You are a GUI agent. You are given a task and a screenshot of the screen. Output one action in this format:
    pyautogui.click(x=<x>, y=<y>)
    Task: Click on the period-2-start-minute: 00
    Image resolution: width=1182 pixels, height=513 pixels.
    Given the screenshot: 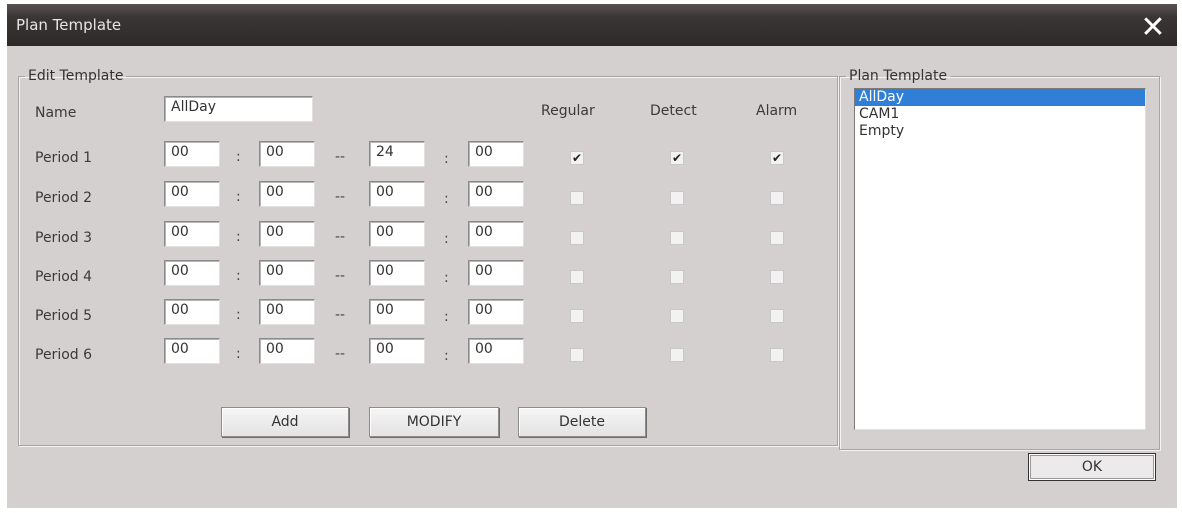 What is the action you would take?
    pyautogui.click(x=287, y=194)
    